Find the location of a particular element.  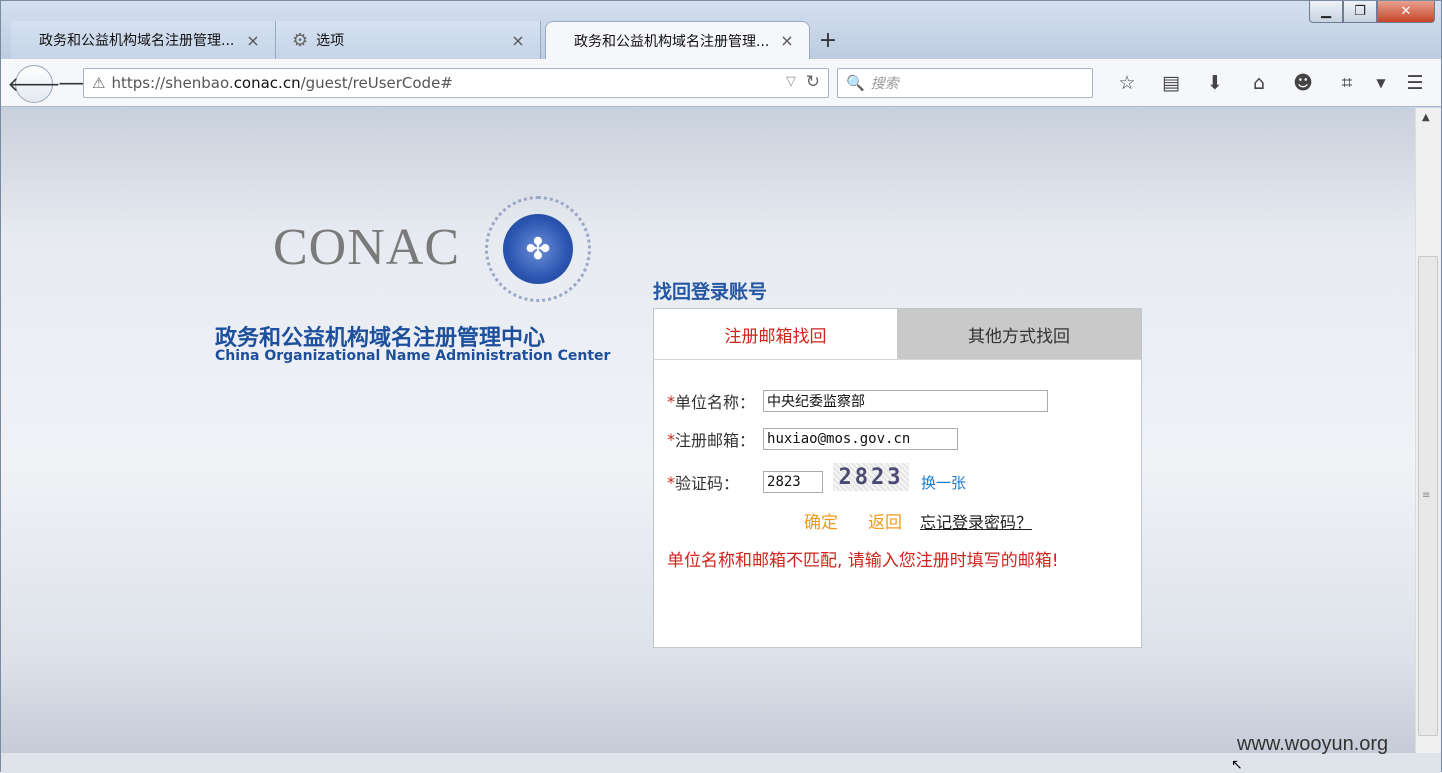

panel-tabs: 注册邮箱找回 其他方式找回 is located at coordinates (897, 334).